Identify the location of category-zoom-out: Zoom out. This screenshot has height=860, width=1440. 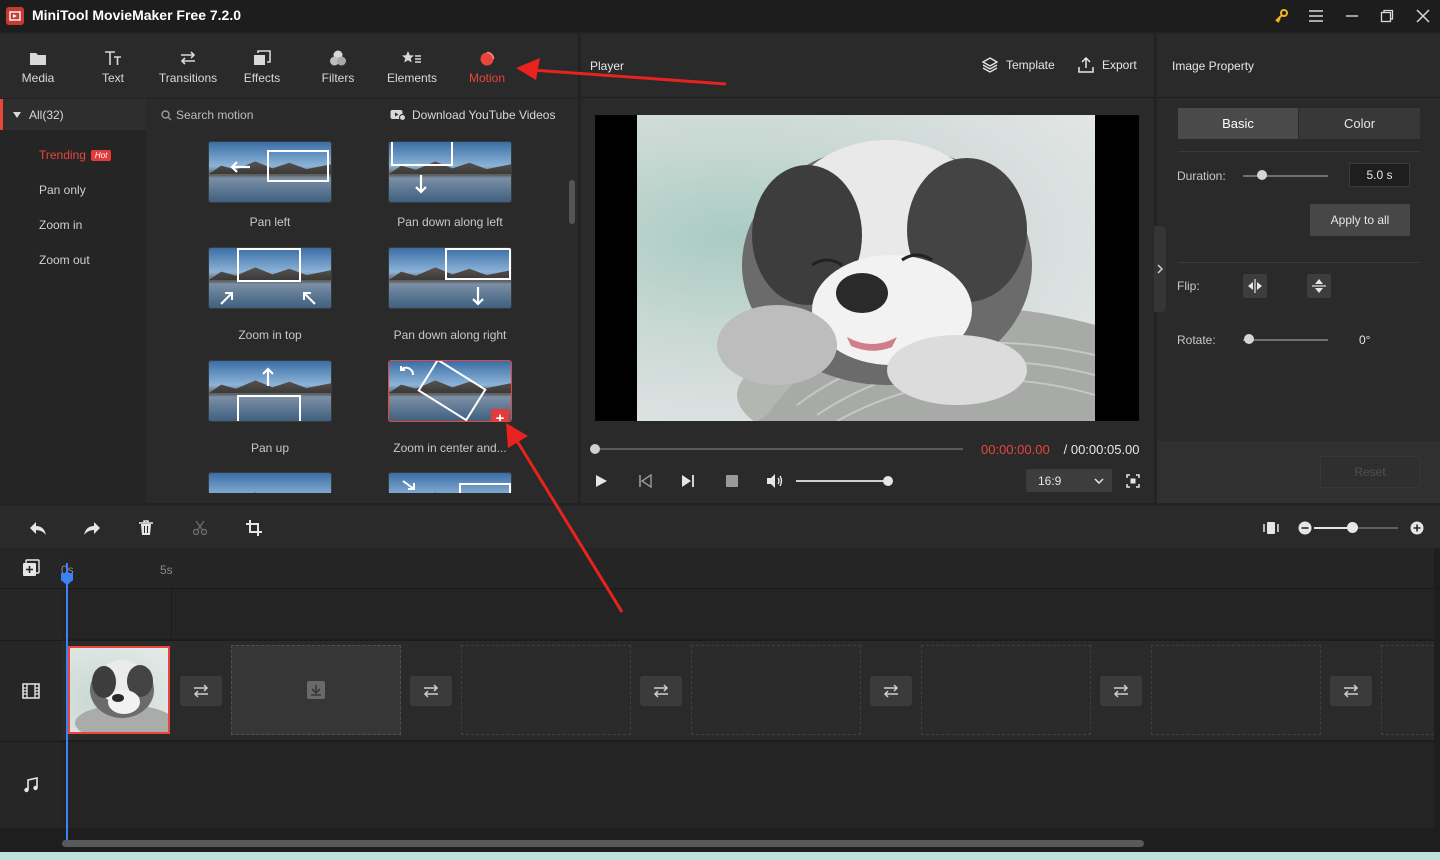
(64, 260).